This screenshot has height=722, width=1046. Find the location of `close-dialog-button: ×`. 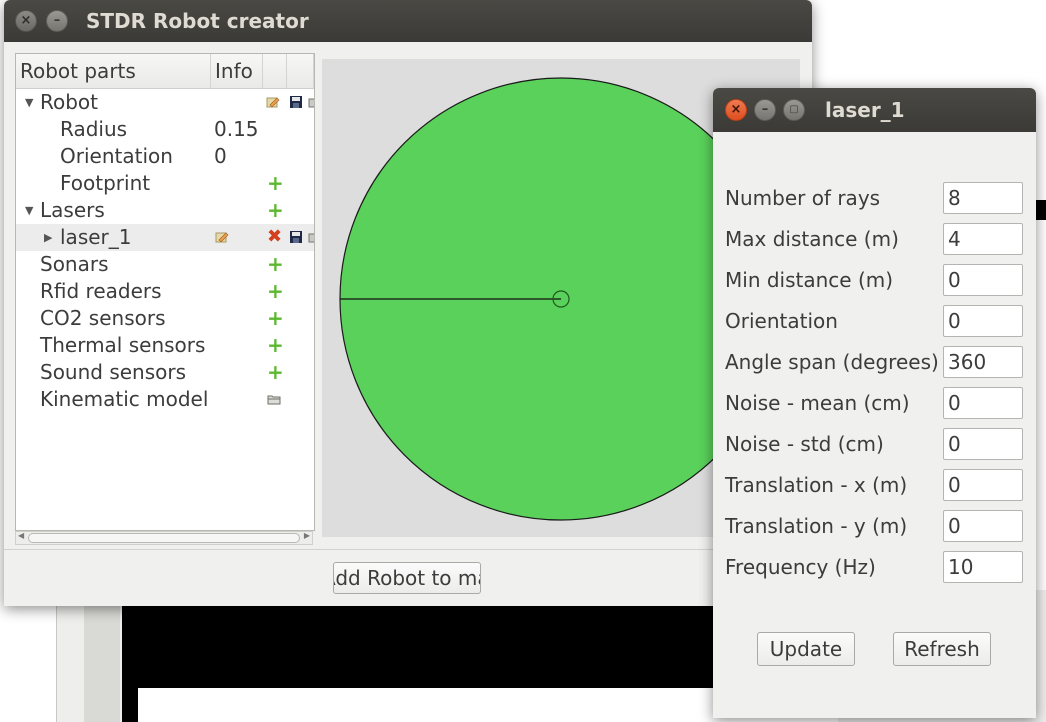

close-dialog-button: × is located at coordinates (736, 110).